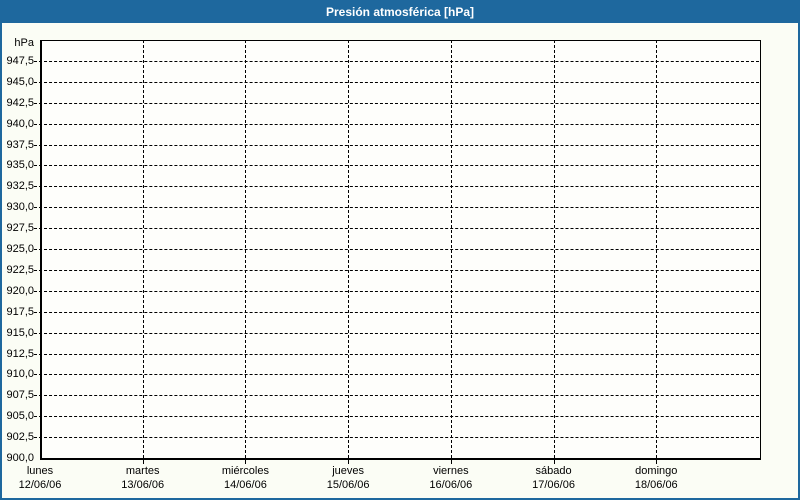 The image size is (800, 500). Describe the element at coordinates (656, 471) in the screenshot. I see `x-day-label: domingo` at that location.